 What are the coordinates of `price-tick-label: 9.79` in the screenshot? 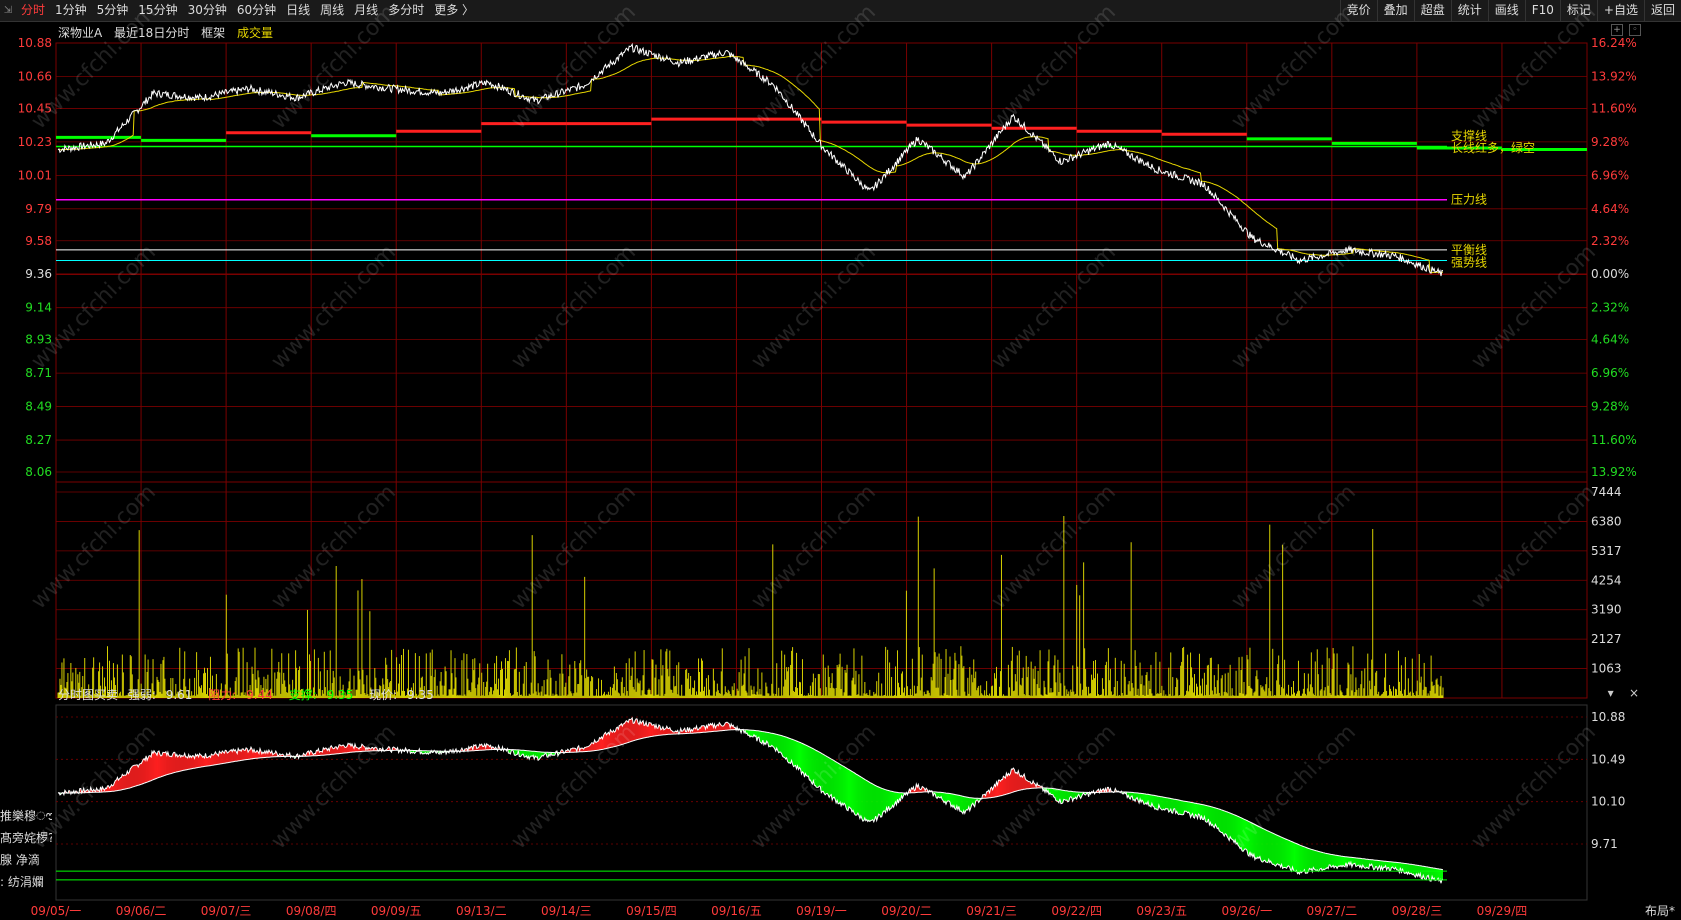 It's located at (38, 209).